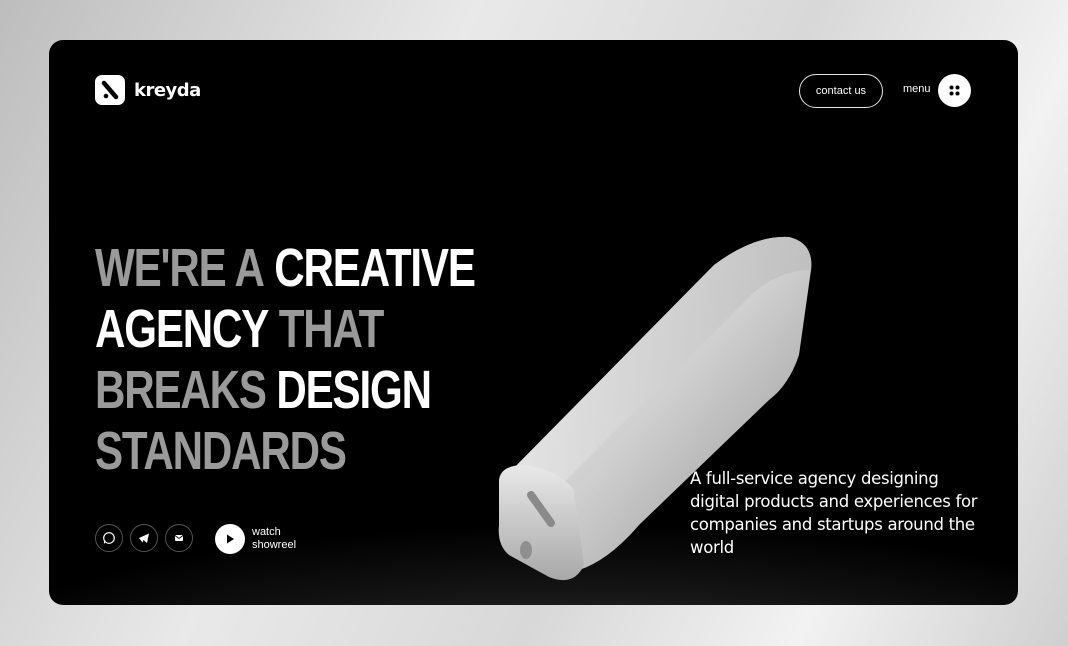 The height and width of the screenshot is (646, 1068). Describe the element at coordinates (331, 329) in the screenshot. I see `headline-word: THAT` at that location.